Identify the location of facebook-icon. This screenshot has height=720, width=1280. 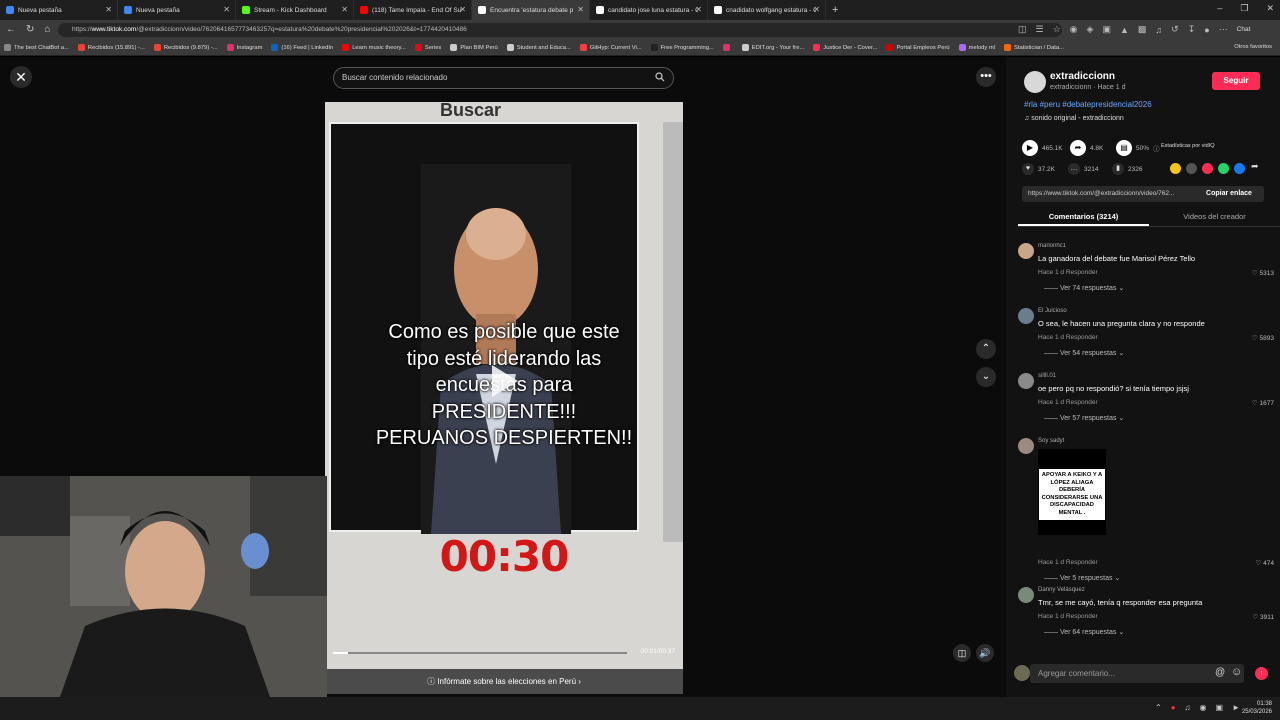
(1239, 168).